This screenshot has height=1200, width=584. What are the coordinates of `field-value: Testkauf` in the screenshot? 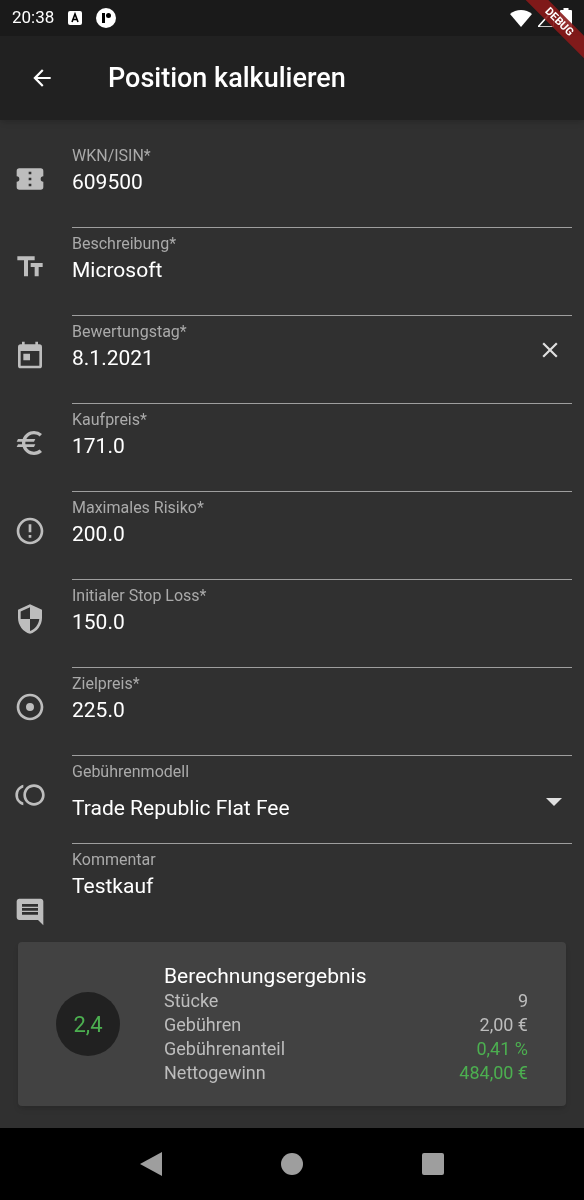 It's located at (113, 886).